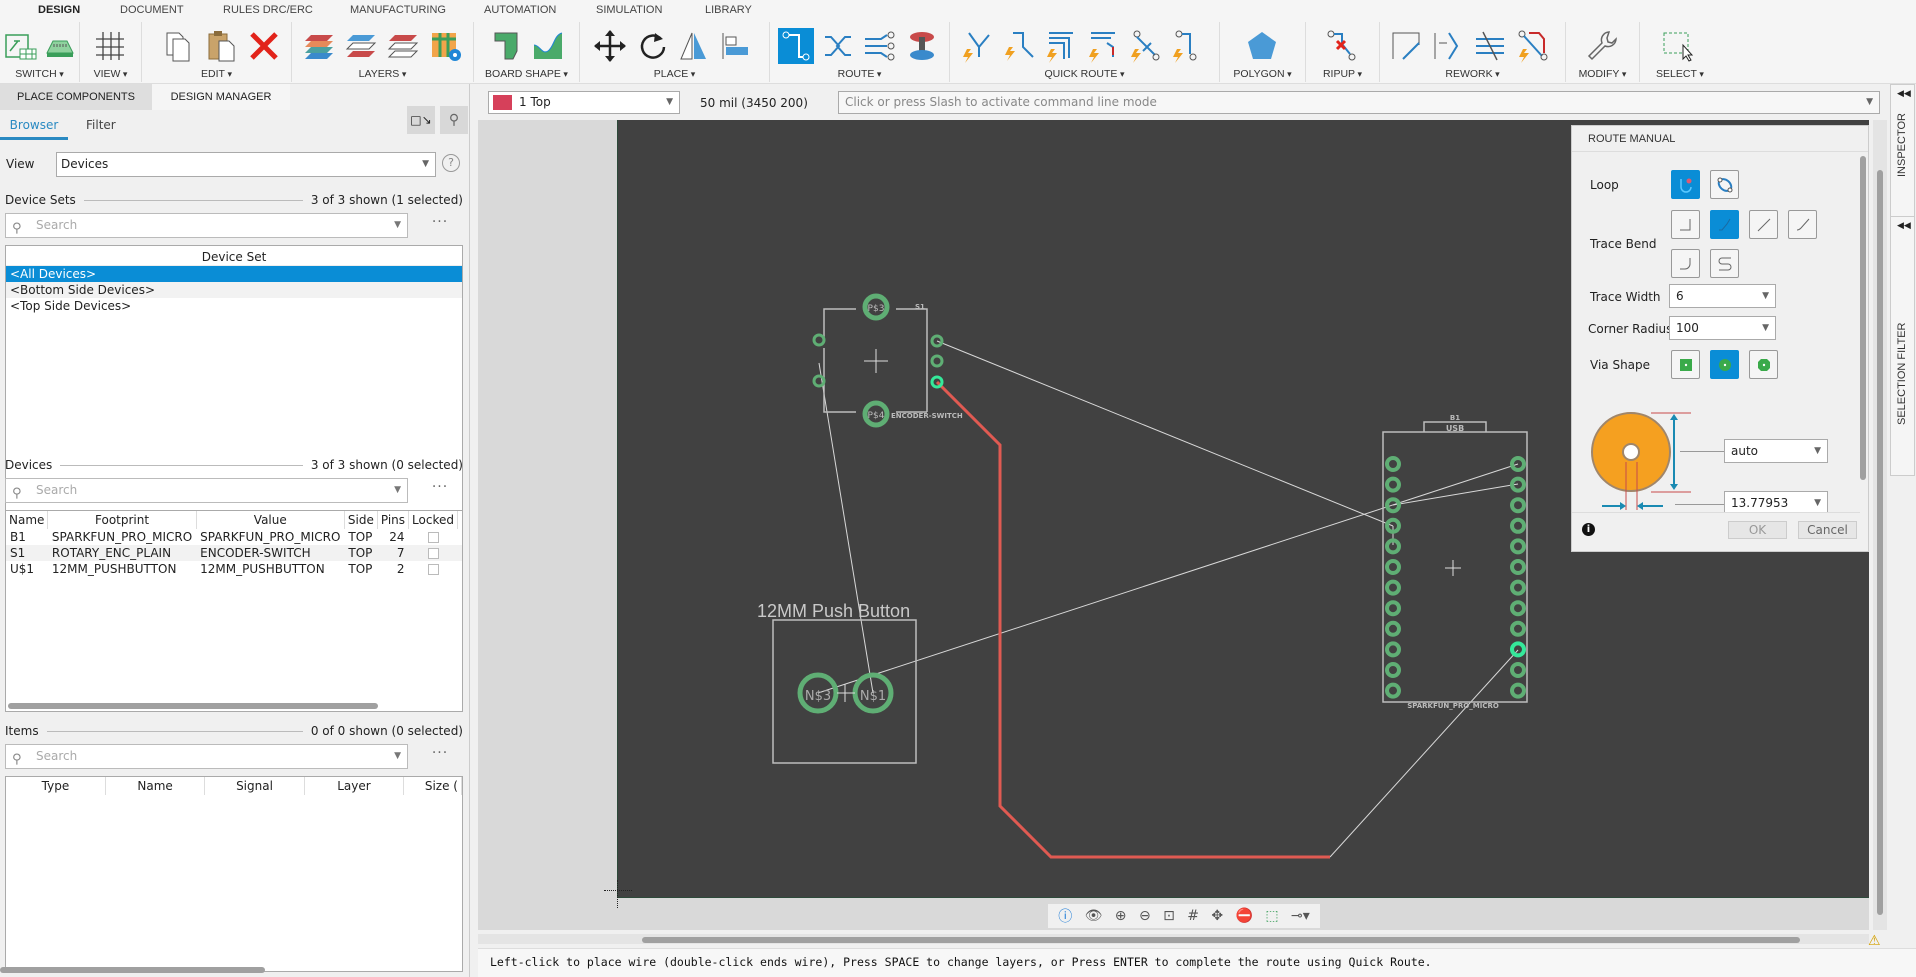  I want to click on inspector-tab: ◀◀ INSPECTOR, so click(1902, 159).